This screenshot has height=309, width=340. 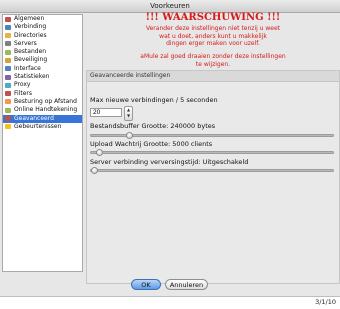 I want to click on home-icon, so click(x=8, y=19).